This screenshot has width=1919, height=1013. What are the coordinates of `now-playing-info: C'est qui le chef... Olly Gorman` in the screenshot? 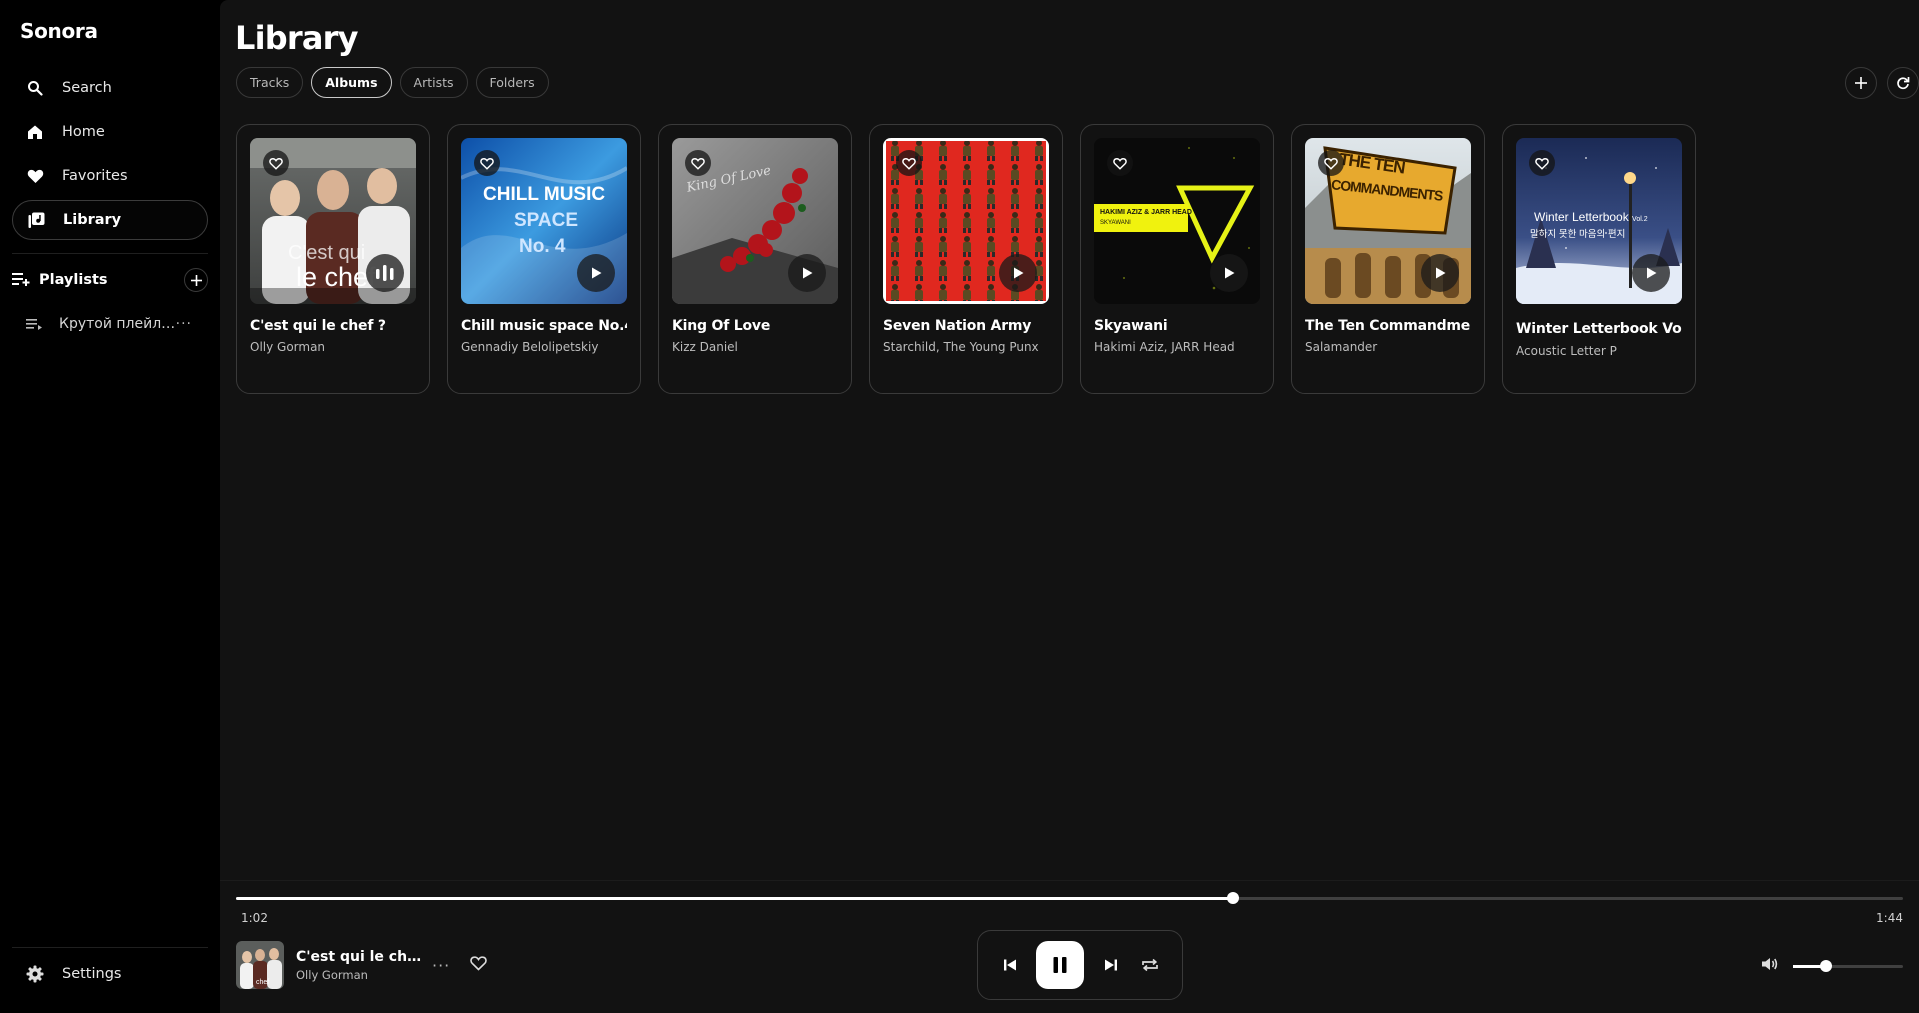 It's located at (359, 965).